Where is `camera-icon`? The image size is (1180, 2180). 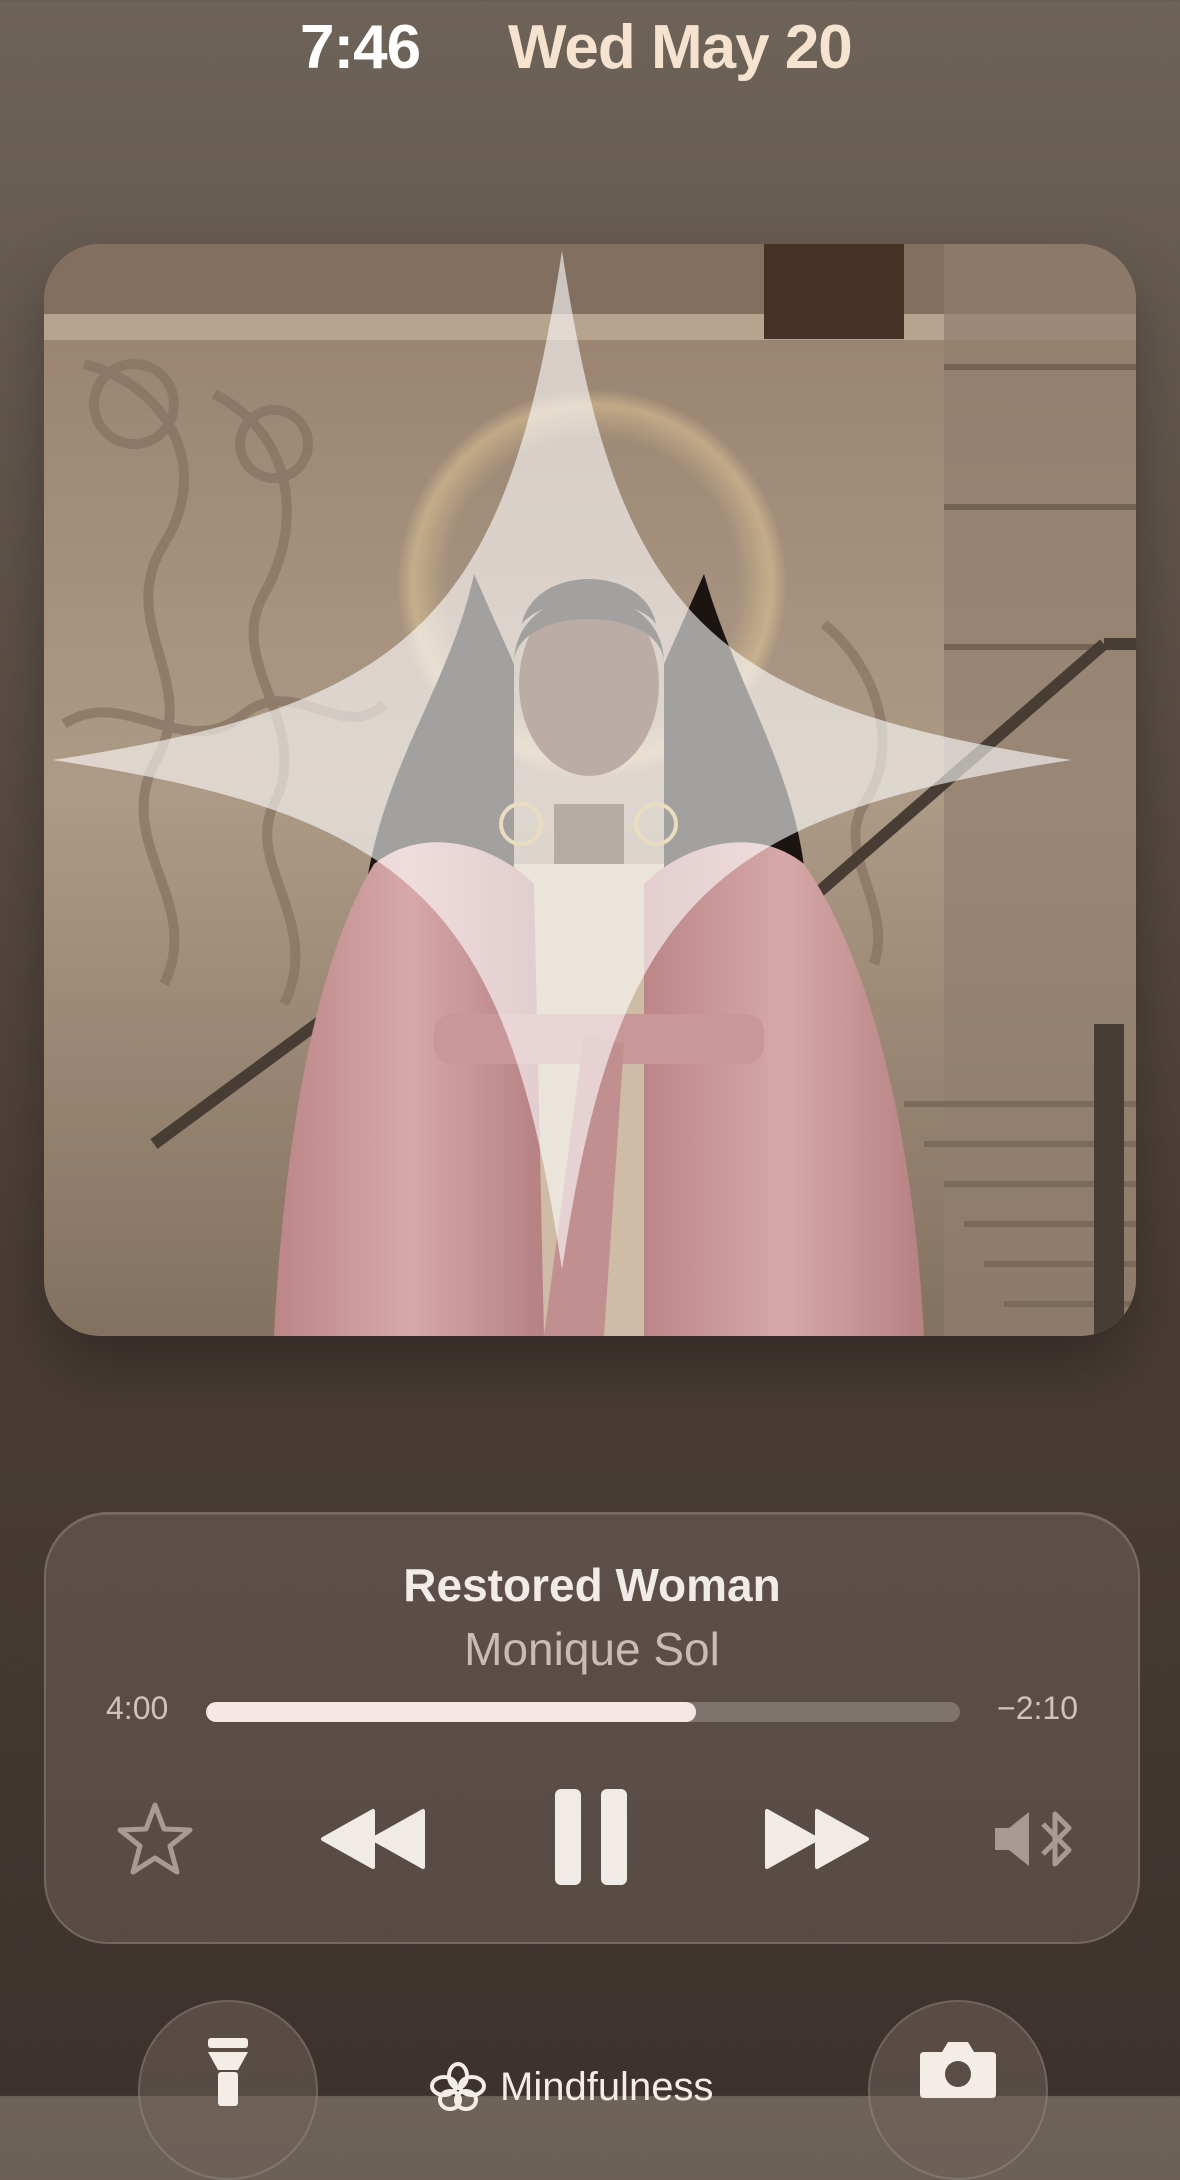 camera-icon is located at coordinates (958, 2070).